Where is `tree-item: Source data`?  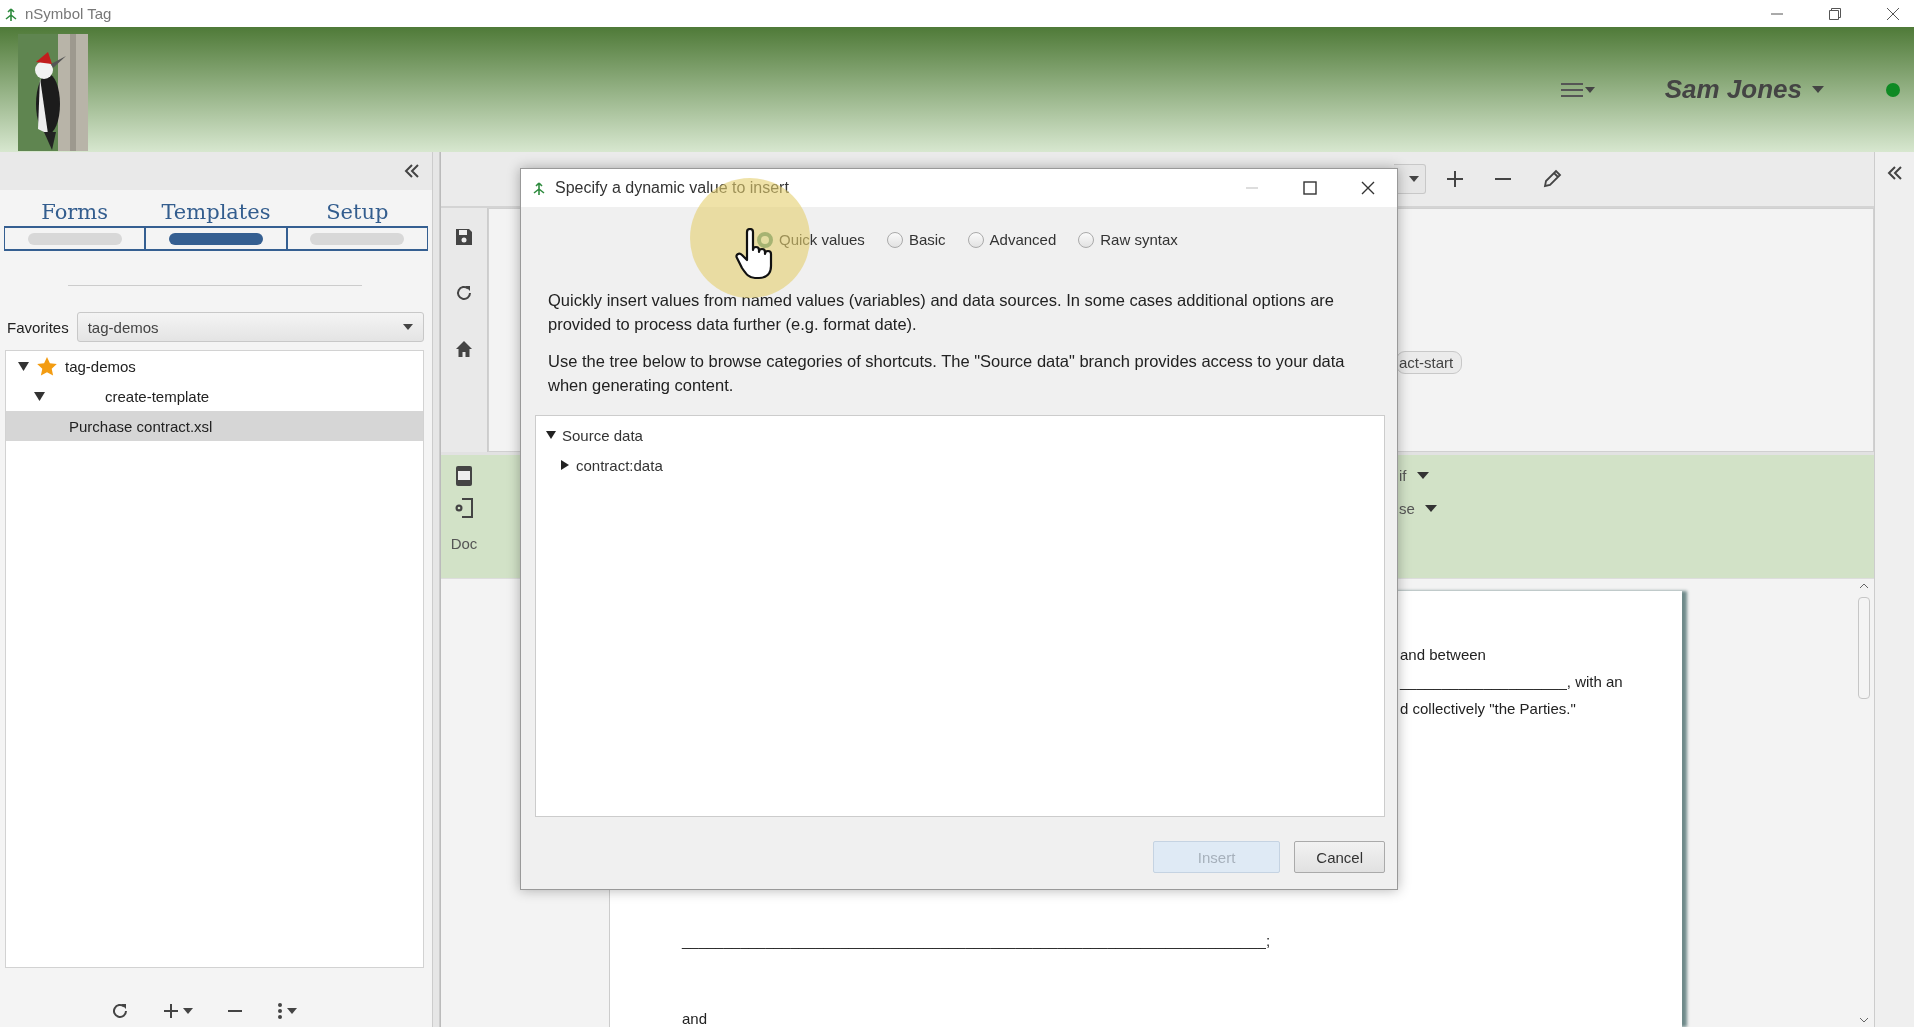
tree-item: Source data is located at coordinates (960, 435).